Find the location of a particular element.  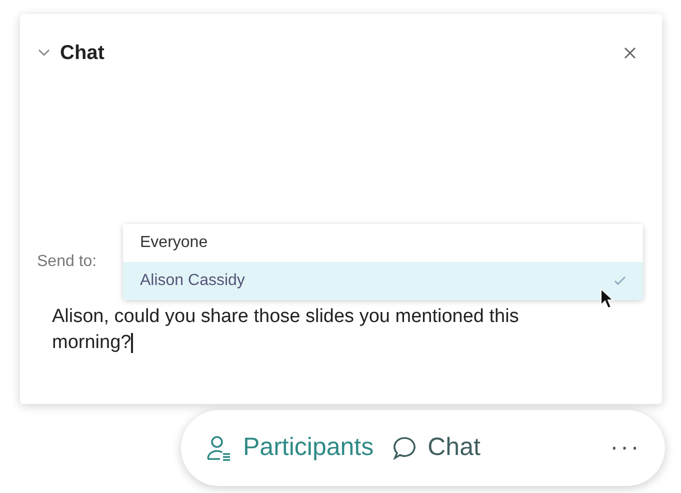

check-icon is located at coordinates (620, 281).